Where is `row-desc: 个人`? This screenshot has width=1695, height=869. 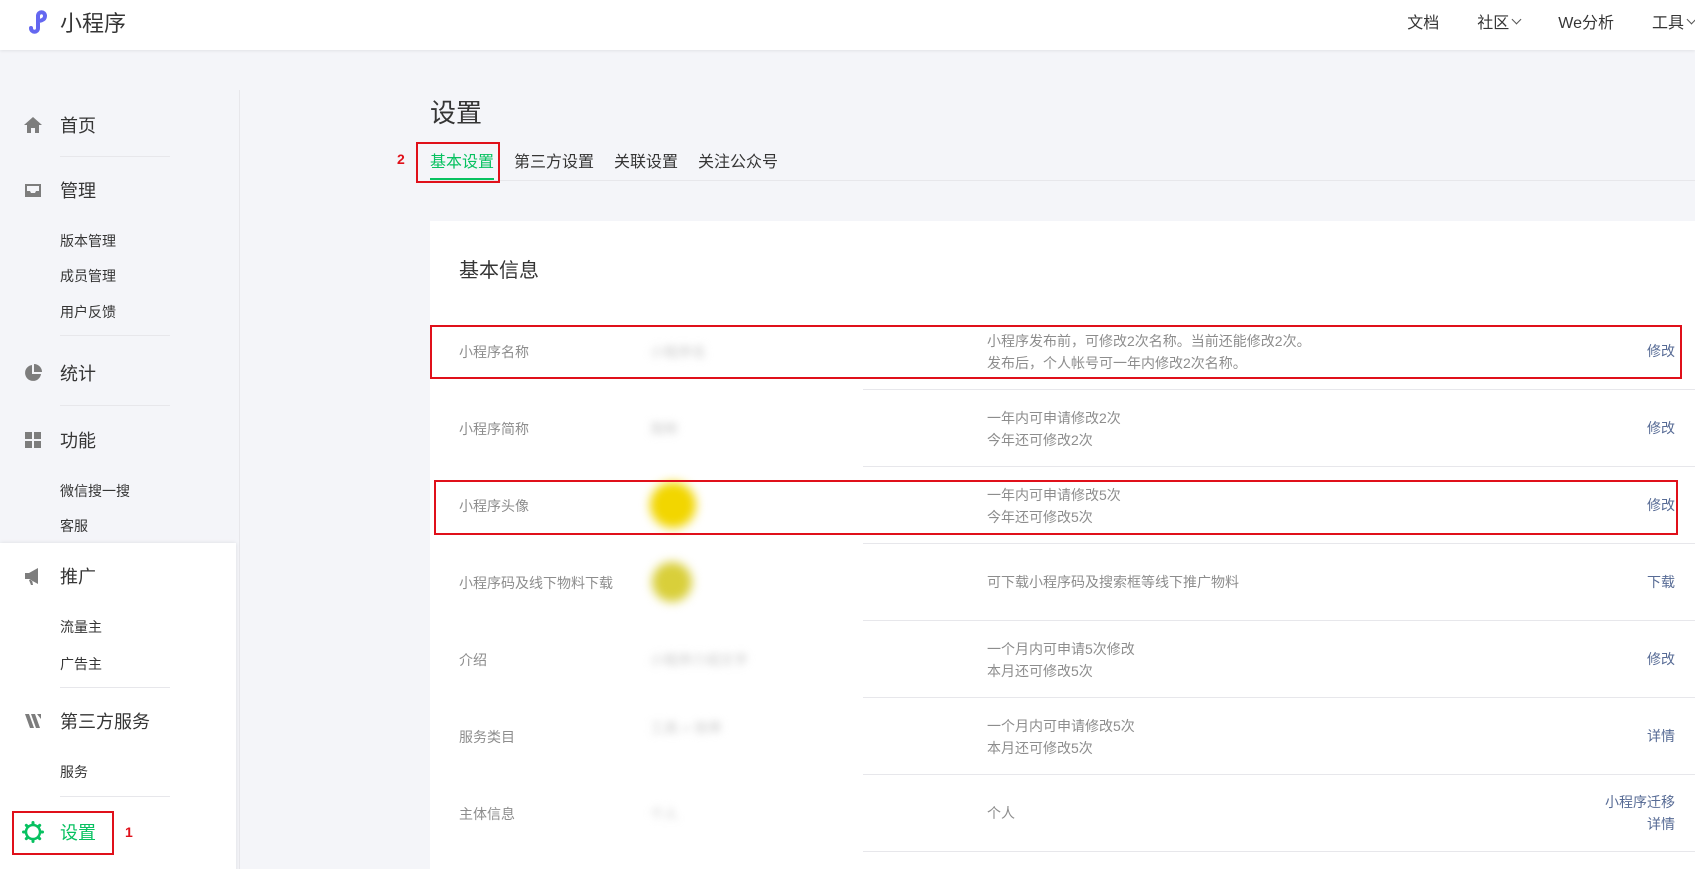 row-desc: 个人 is located at coordinates (1001, 813).